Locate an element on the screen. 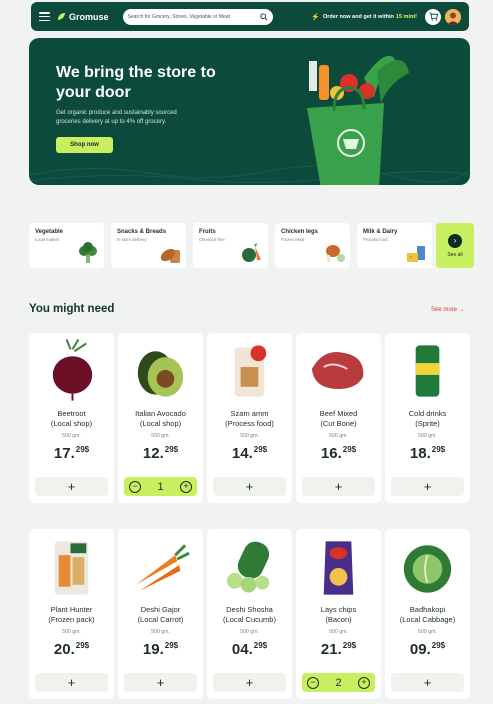 This screenshot has width=493, height=704. bread-icon is located at coordinates (170, 255).